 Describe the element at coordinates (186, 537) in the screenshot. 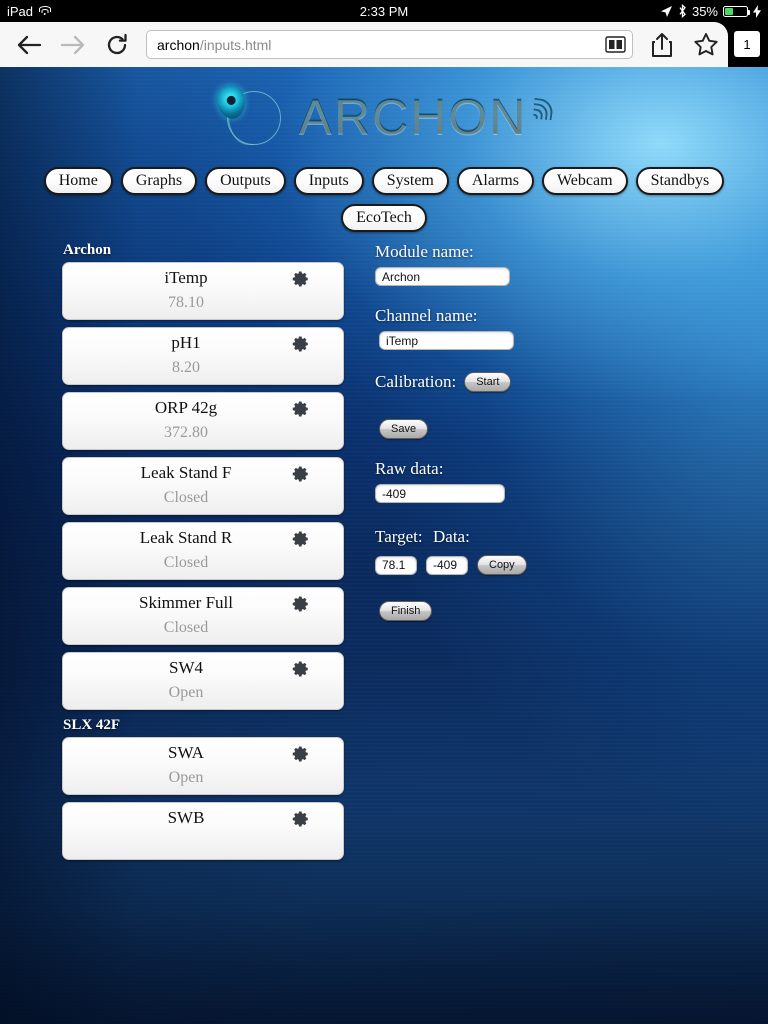

I see `channel-name: Leak Stand R` at that location.